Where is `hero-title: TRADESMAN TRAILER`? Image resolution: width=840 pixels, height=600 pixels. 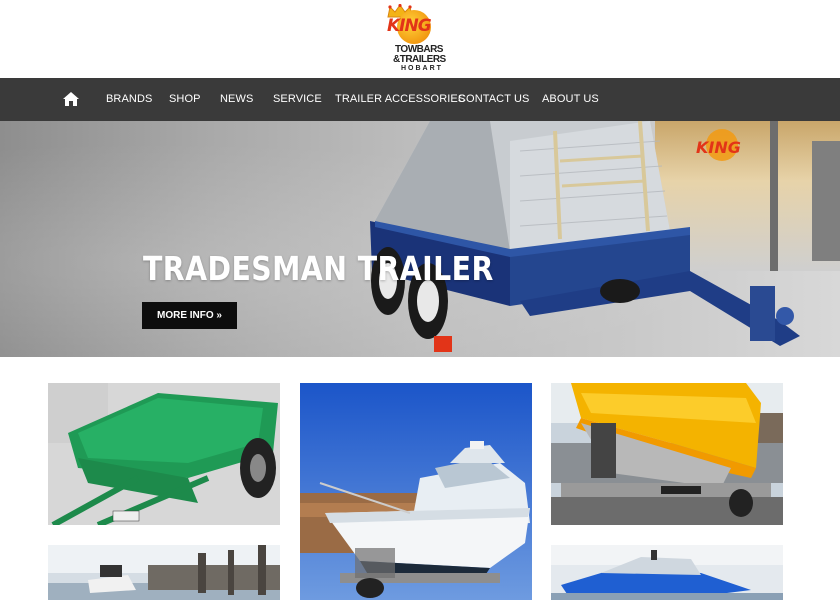 hero-title: TRADESMAN TRAILER is located at coordinates (318, 268).